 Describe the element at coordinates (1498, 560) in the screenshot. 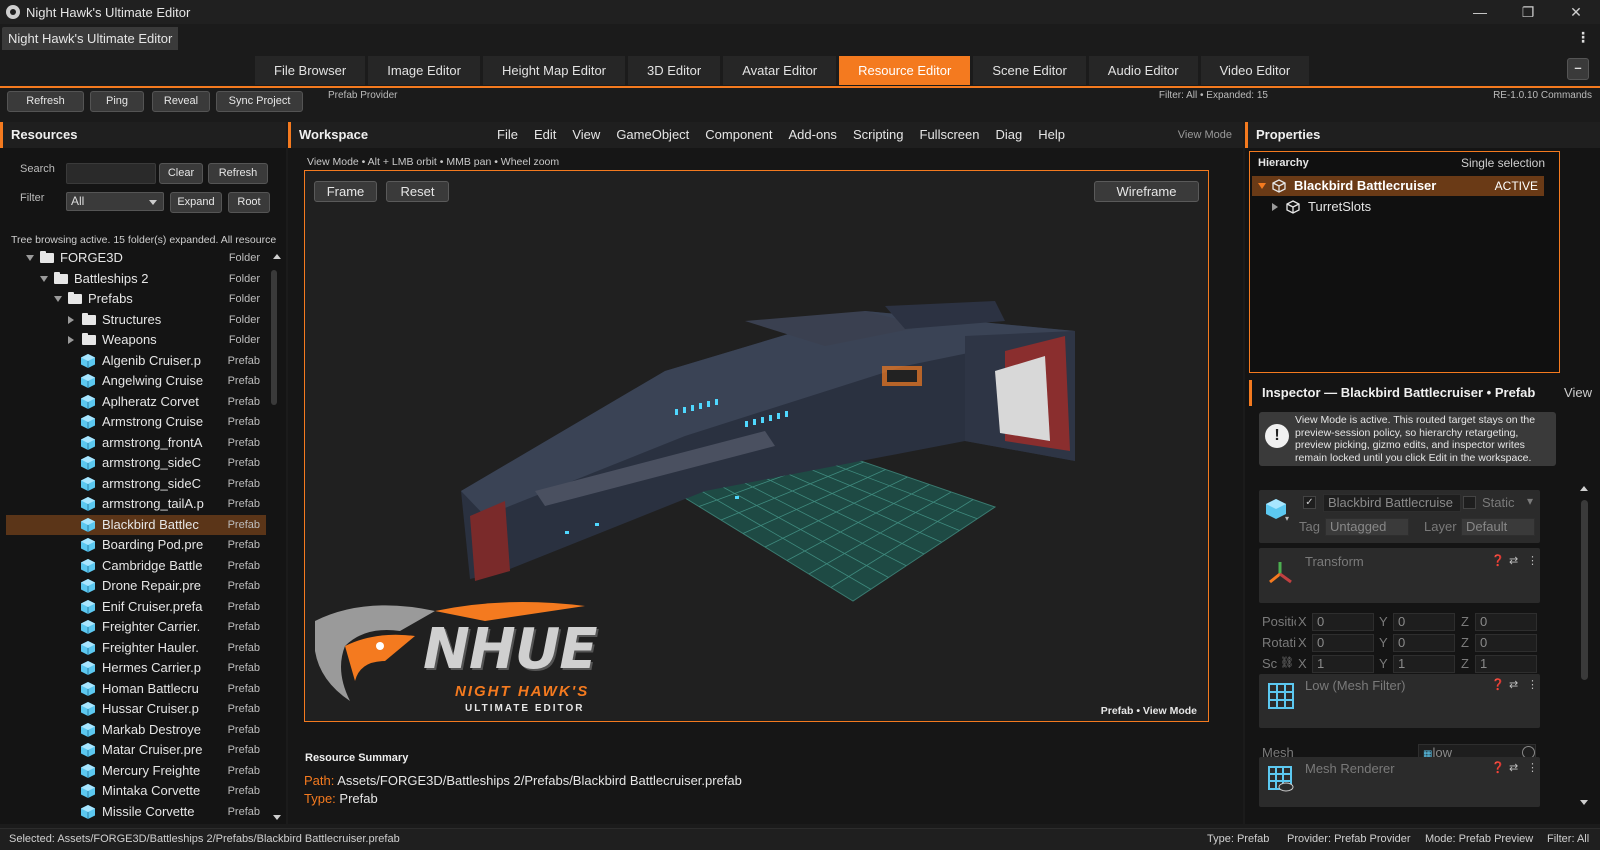

I see `help-icon: ❓` at that location.